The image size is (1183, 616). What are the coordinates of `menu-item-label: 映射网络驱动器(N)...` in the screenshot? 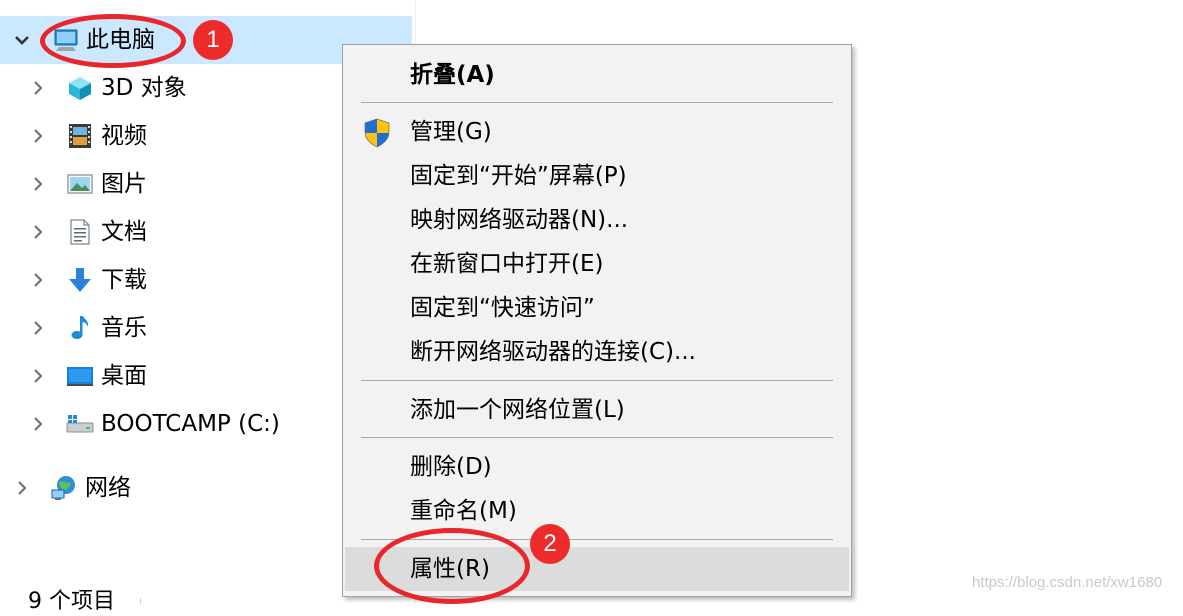 It's located at (519, 220).